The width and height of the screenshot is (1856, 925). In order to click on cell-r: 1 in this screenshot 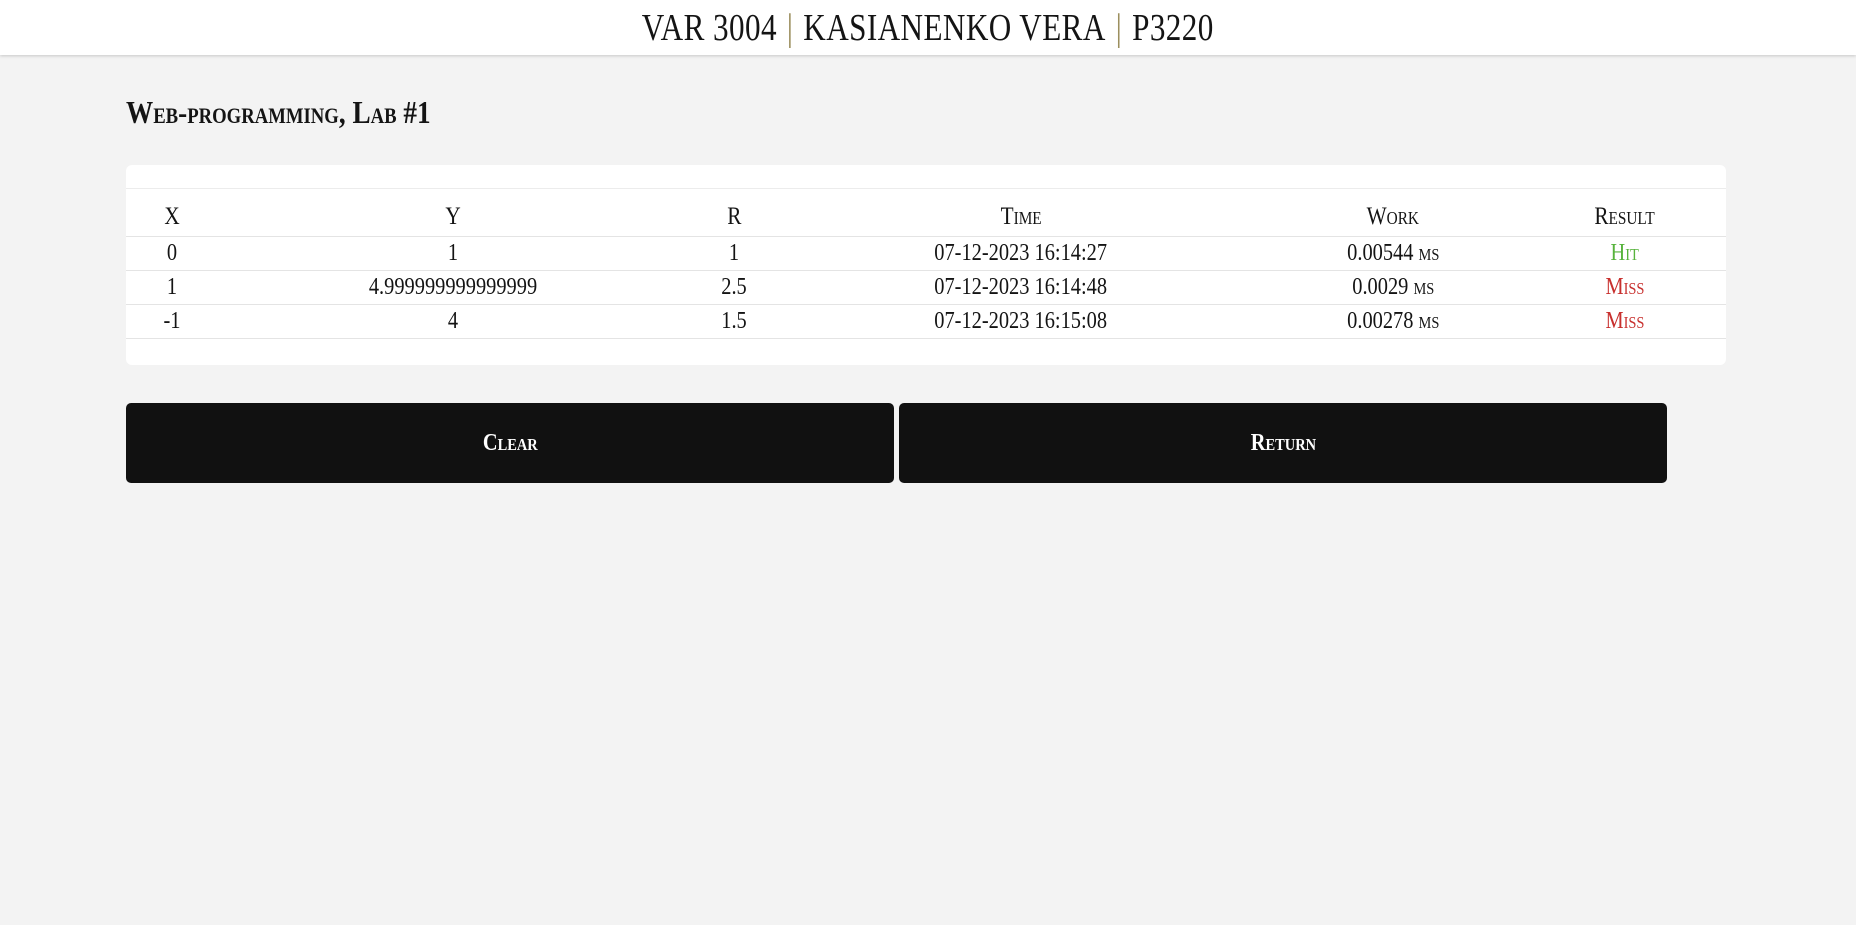, I will do `click(734, 253)`.